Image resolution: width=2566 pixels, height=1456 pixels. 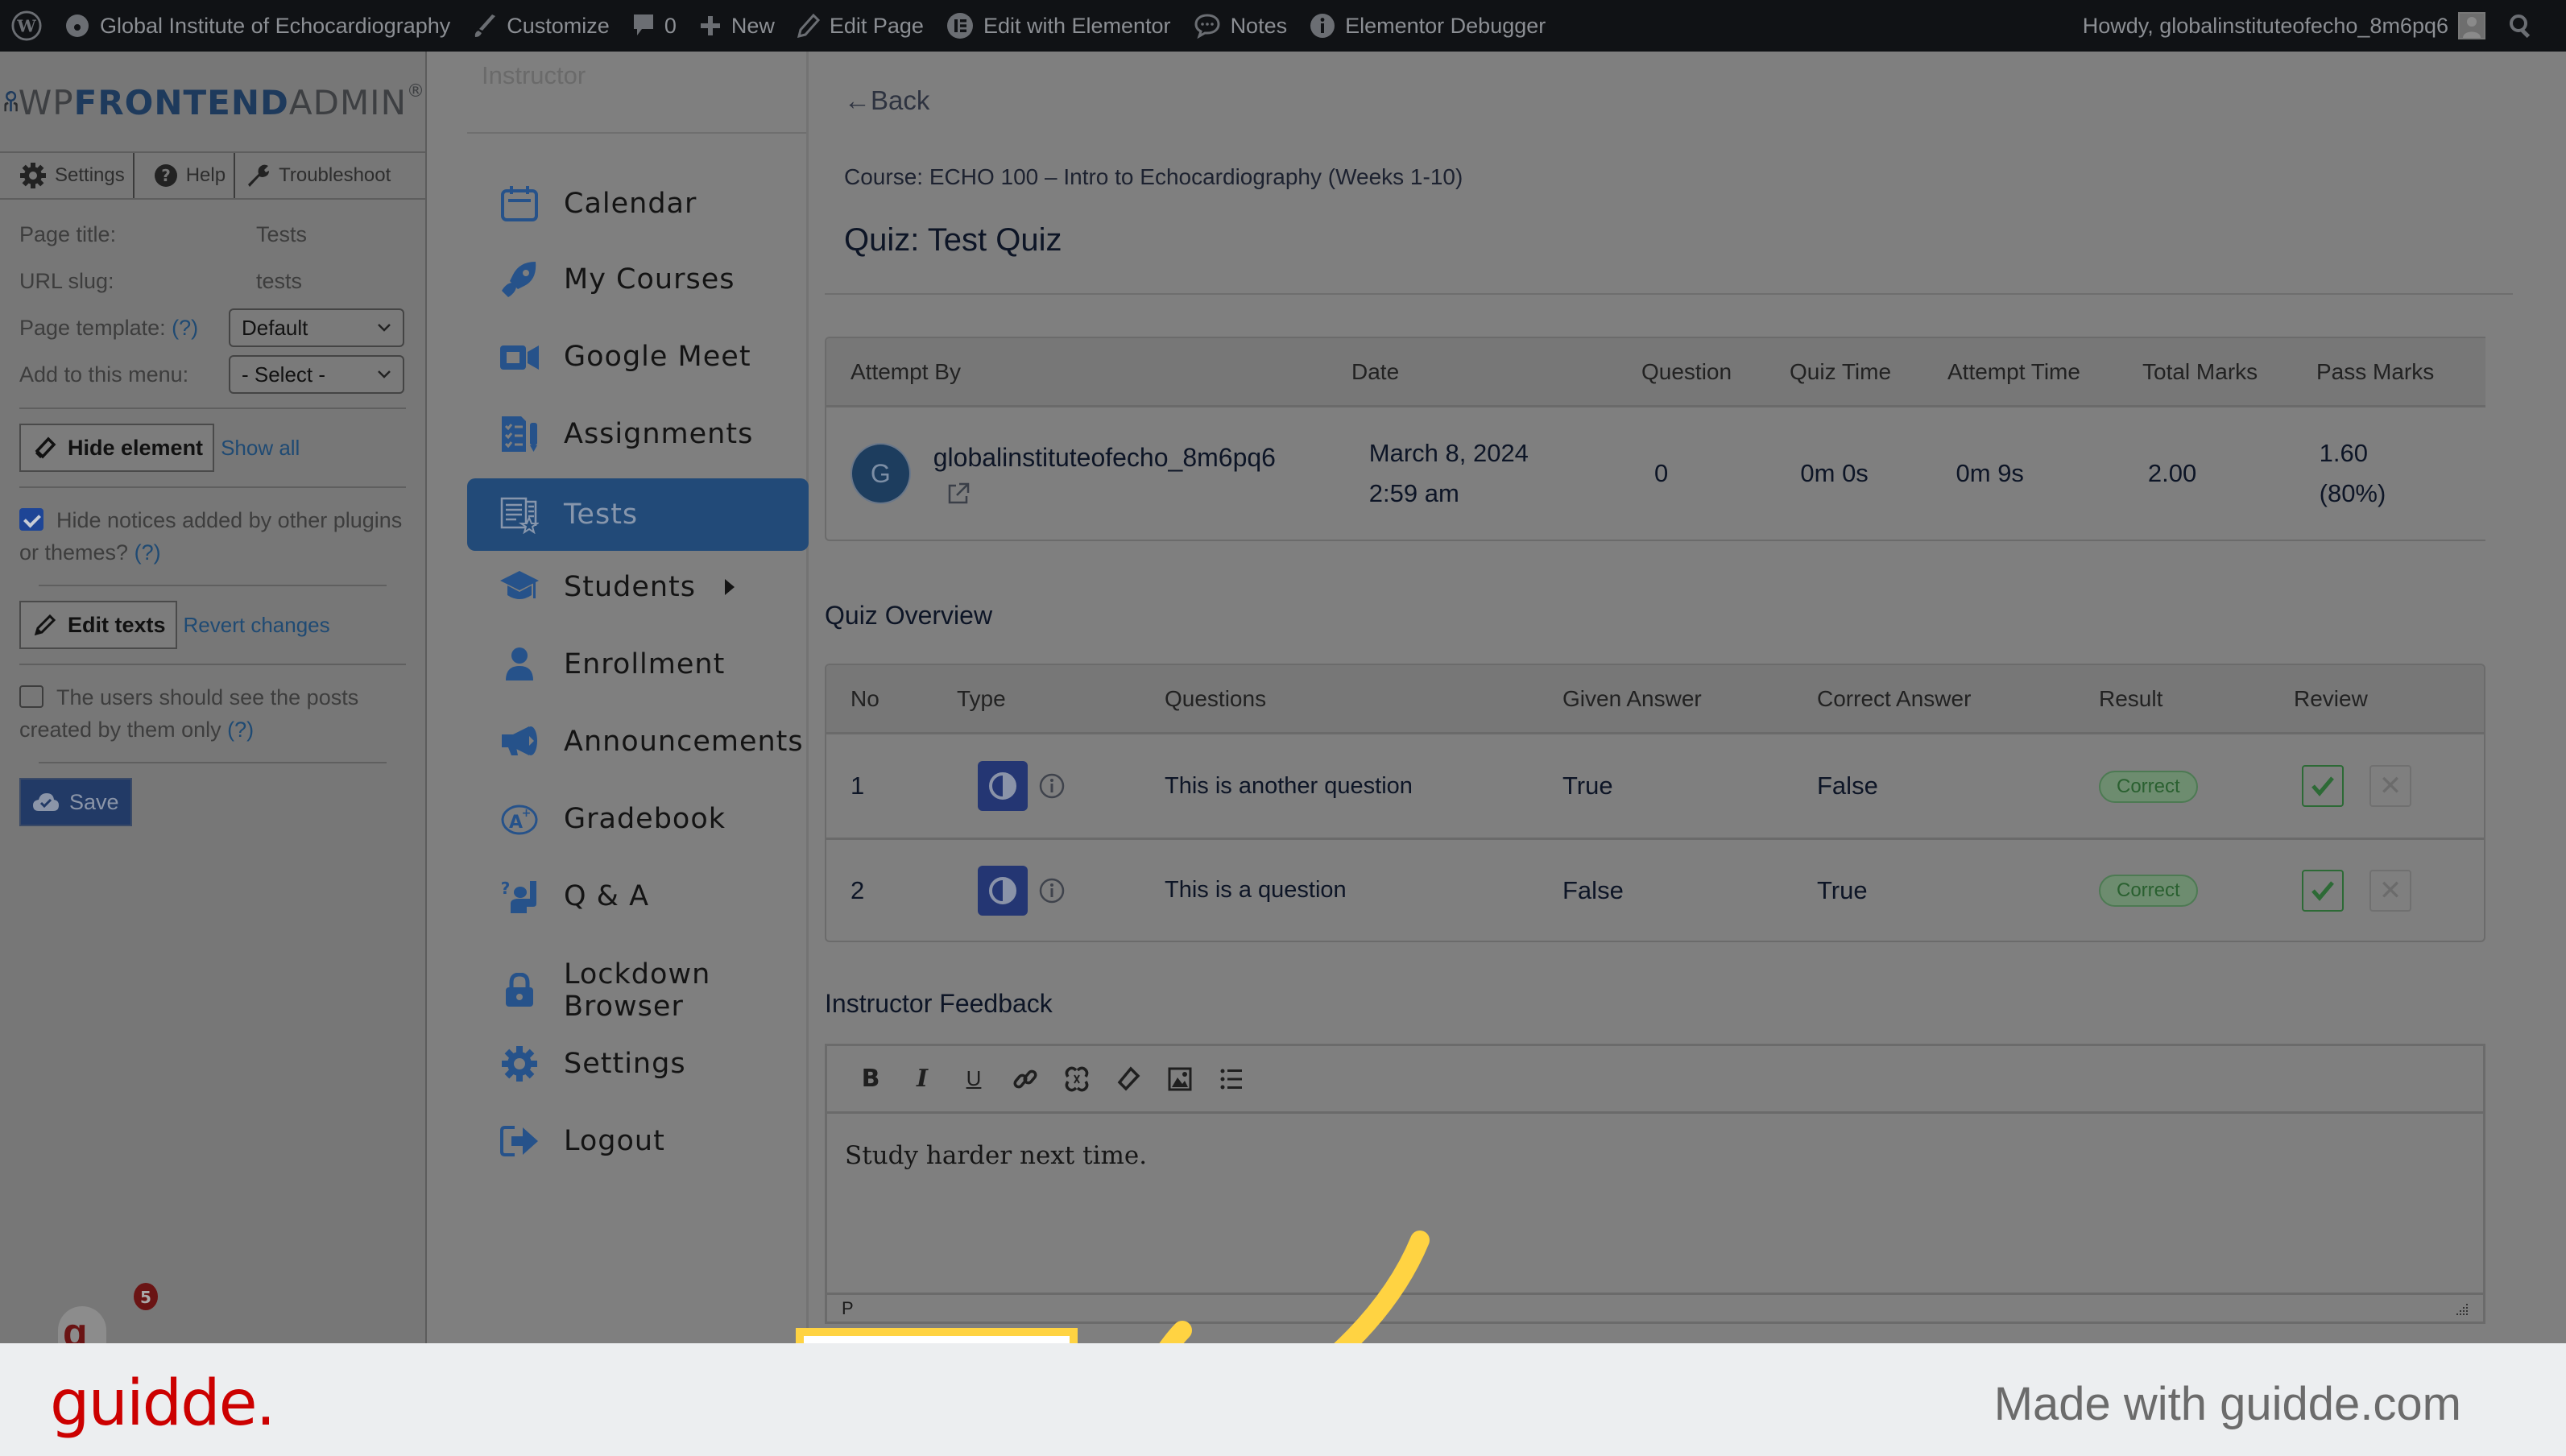 I want to click on sidebar-item-announcements: Announcements, so click(x=638, y=741).